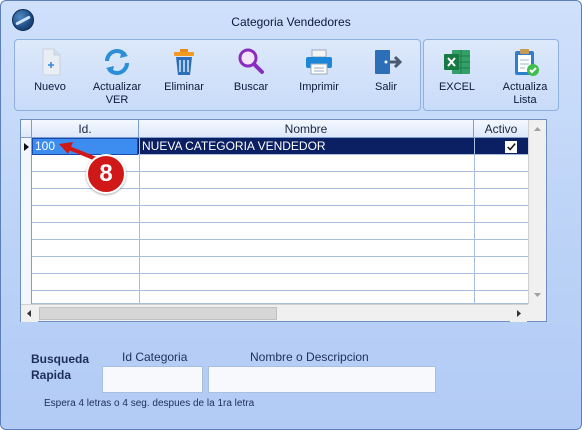 This screenshot has height=430, width=582. What do you see at coordinates (50, 87) in the screenshot?
I see `nuevo-label: Nuevo` at bounding box center [50, 87].